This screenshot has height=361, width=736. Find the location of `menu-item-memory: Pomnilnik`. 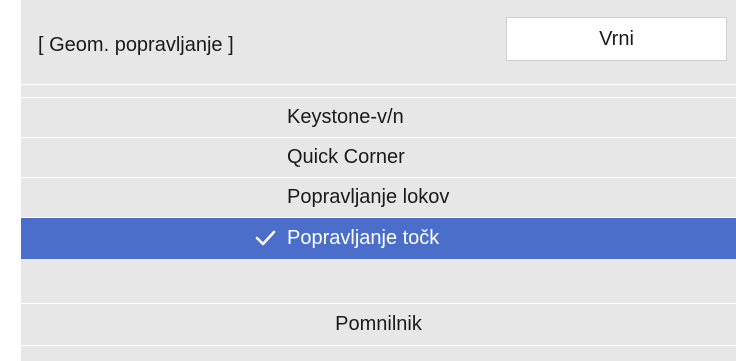

menu-item-memory: Pomnilnik is located at coordinates (378, 324).